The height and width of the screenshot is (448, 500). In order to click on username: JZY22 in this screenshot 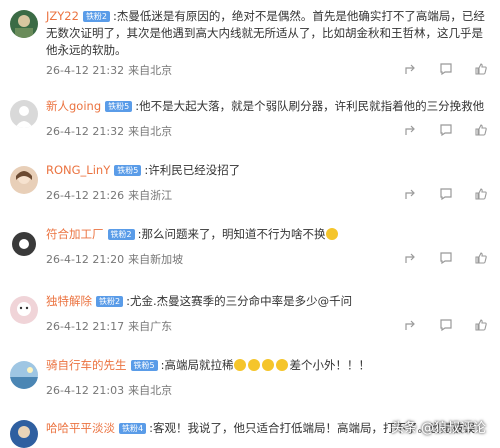, I will do `click(62, 16)`.